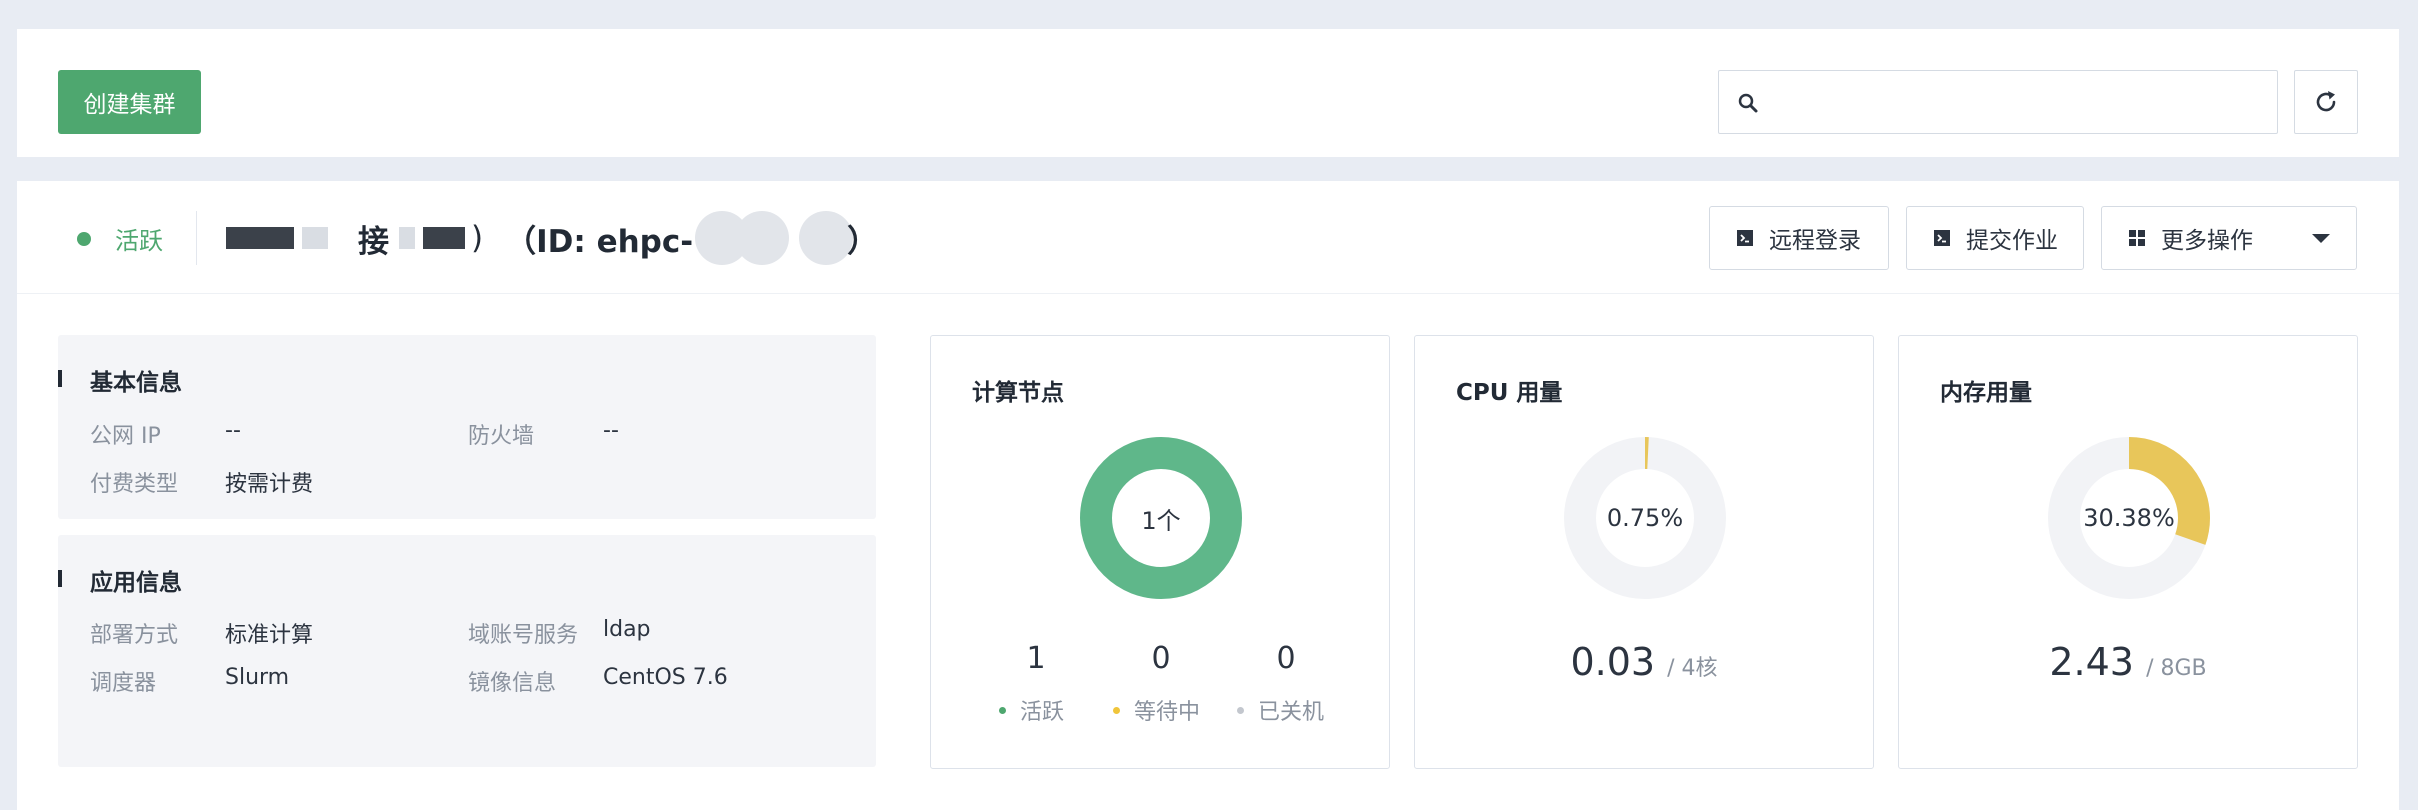 Image resolution: width=2418 pixels, height=810 pixels. Describe the element at coordinates (2176, 668) in the screenshot. I see `memory-usage-unit: / 8GB` at that location.